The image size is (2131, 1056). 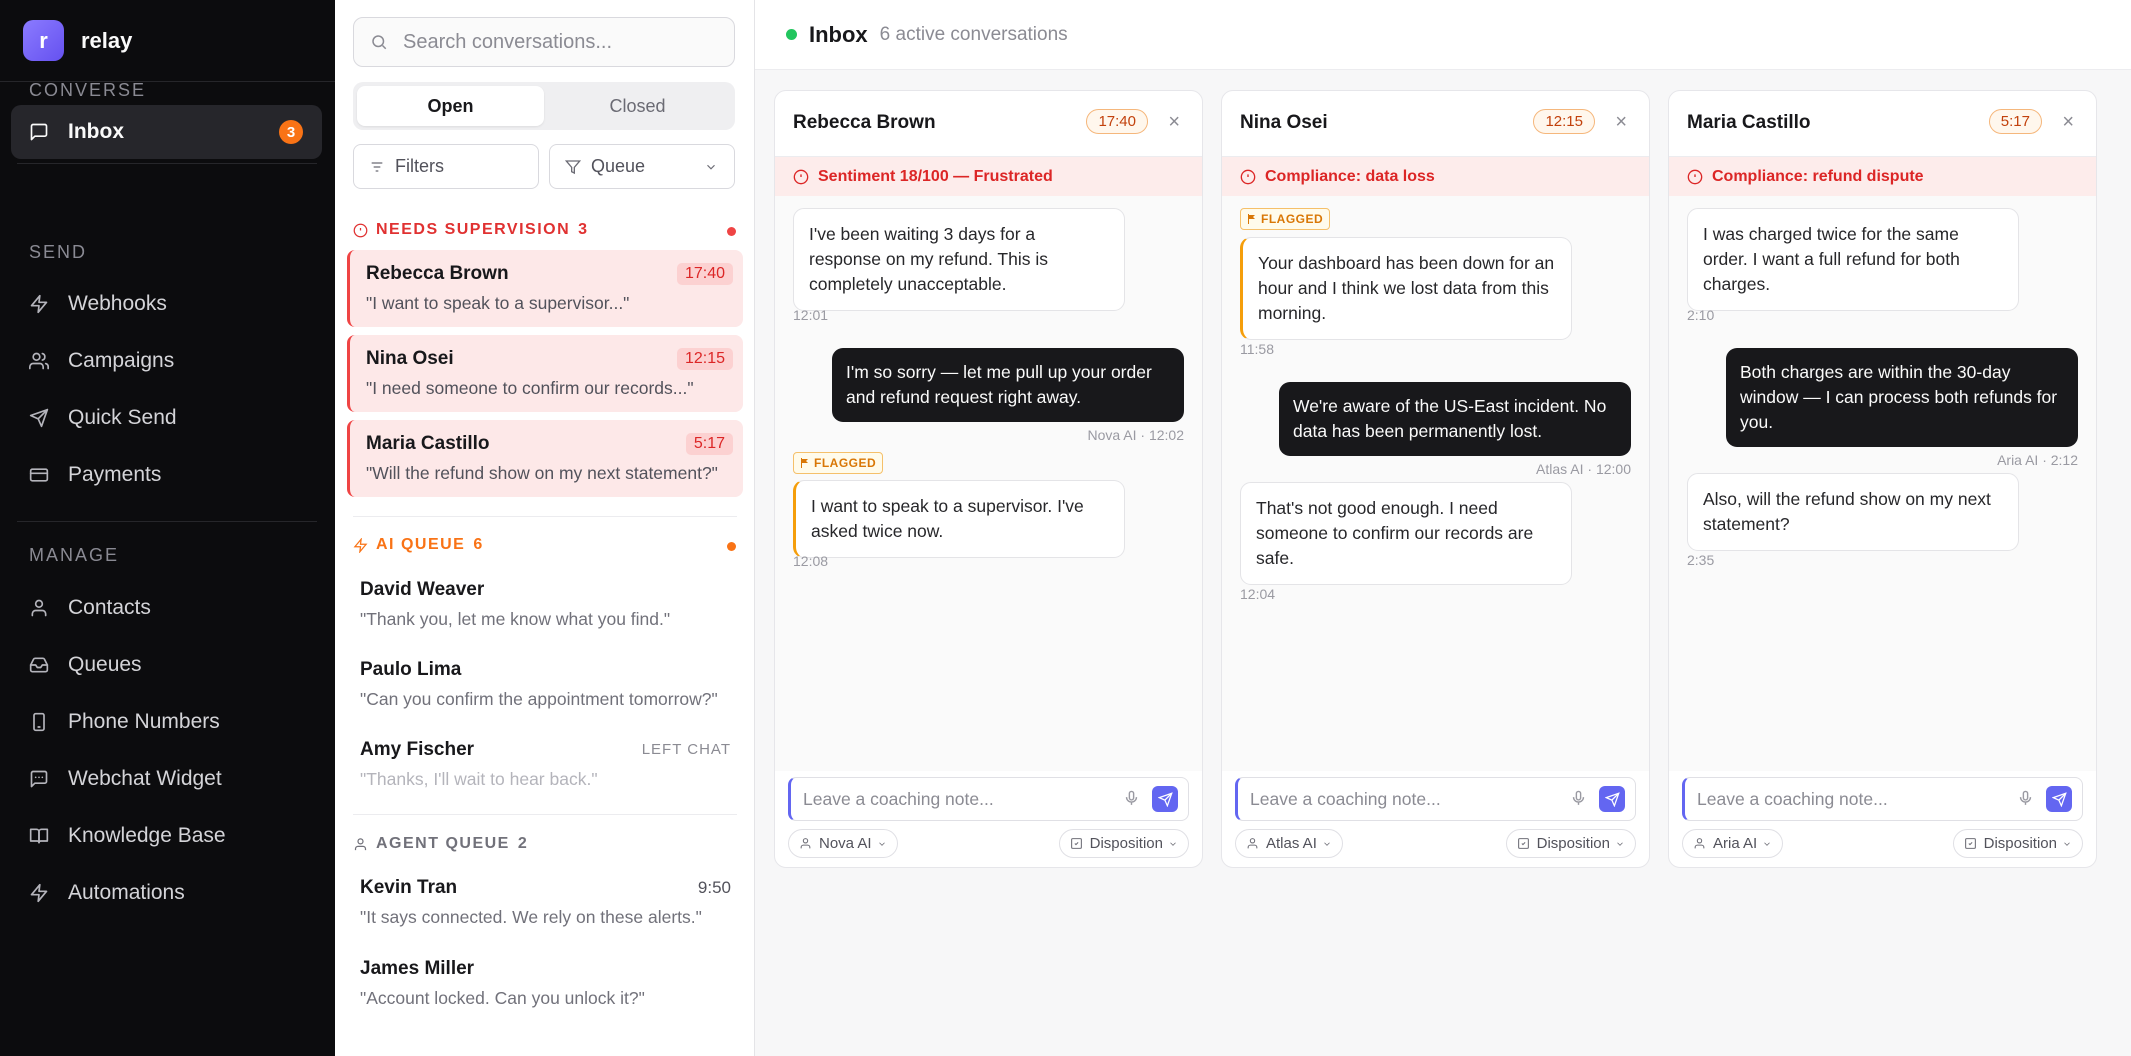 What do you see at coordinates (843, 843) in the screenshot?
I see `agent-select: Nova AI` at bounding box center [843, 843].